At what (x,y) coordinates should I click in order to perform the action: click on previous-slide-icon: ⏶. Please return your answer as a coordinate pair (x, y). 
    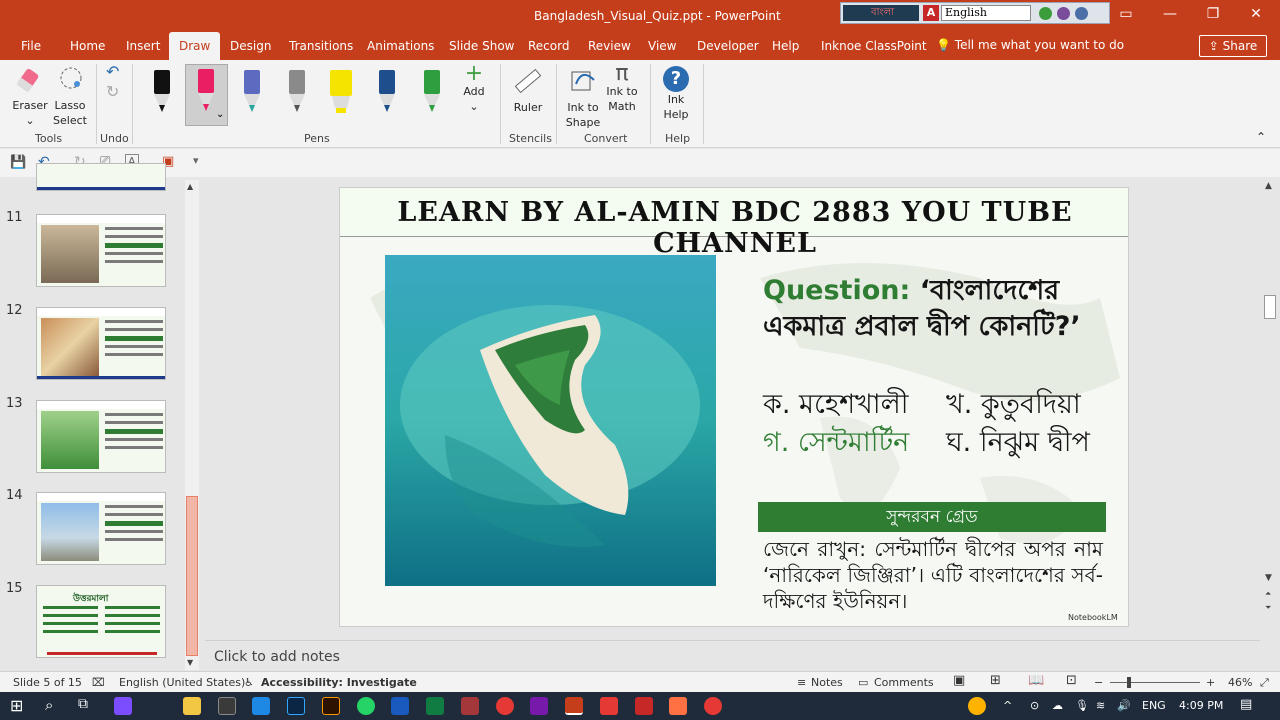
    Looking at the image, I should click on (1268, 594).